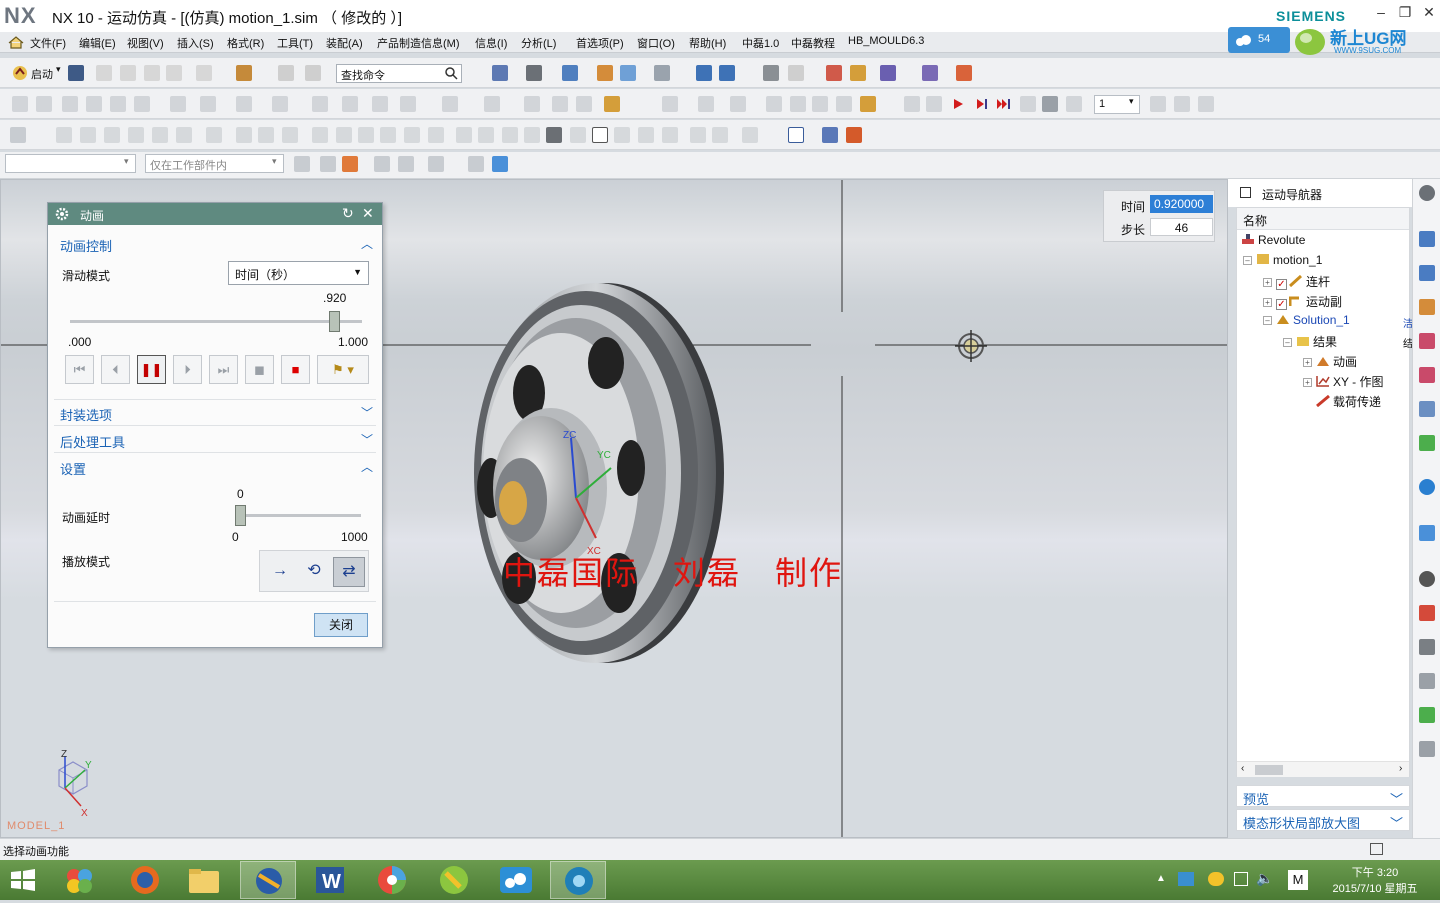 The height and width of the screenshot is (903, 1440). I want to click on group-icon, so click(698, 135).